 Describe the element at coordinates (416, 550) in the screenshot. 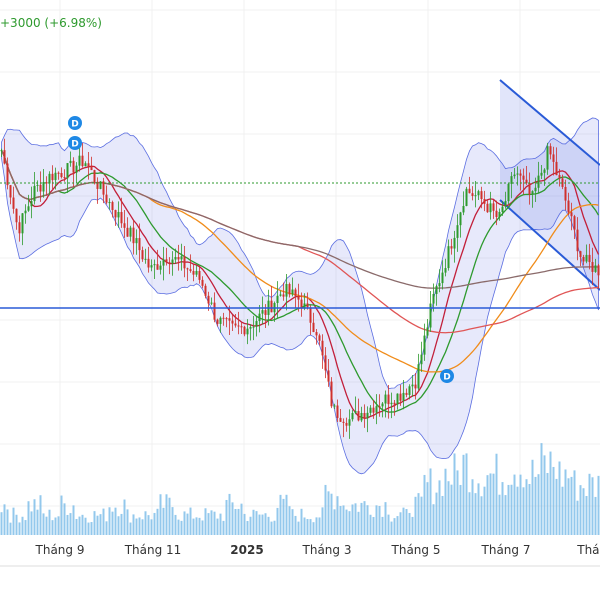

I see `x-tick: Tháng 5` at that location.